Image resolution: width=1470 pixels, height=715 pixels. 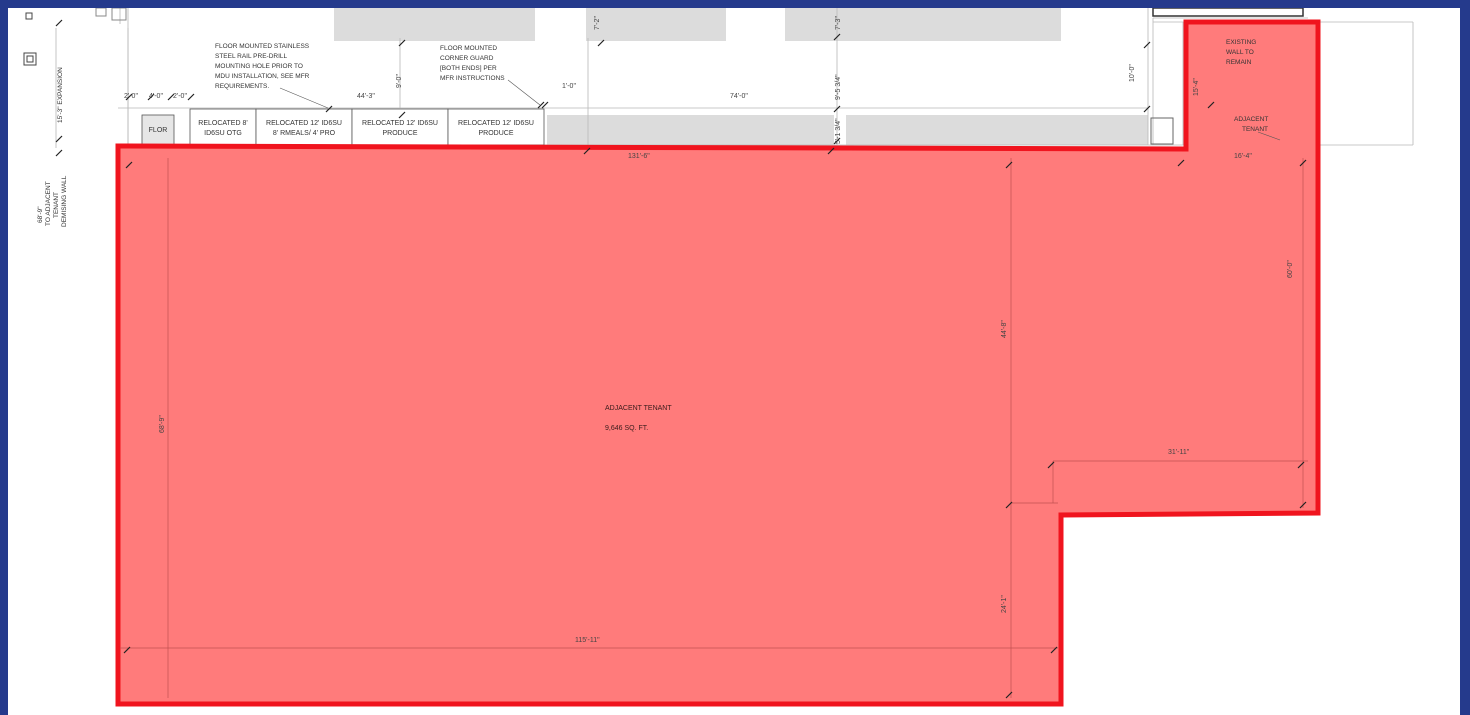 What do you see at coordinates (639, 156) in the screenshot?
I see `dim-131-6: 131'-6"` at bounding box center [639, 156].